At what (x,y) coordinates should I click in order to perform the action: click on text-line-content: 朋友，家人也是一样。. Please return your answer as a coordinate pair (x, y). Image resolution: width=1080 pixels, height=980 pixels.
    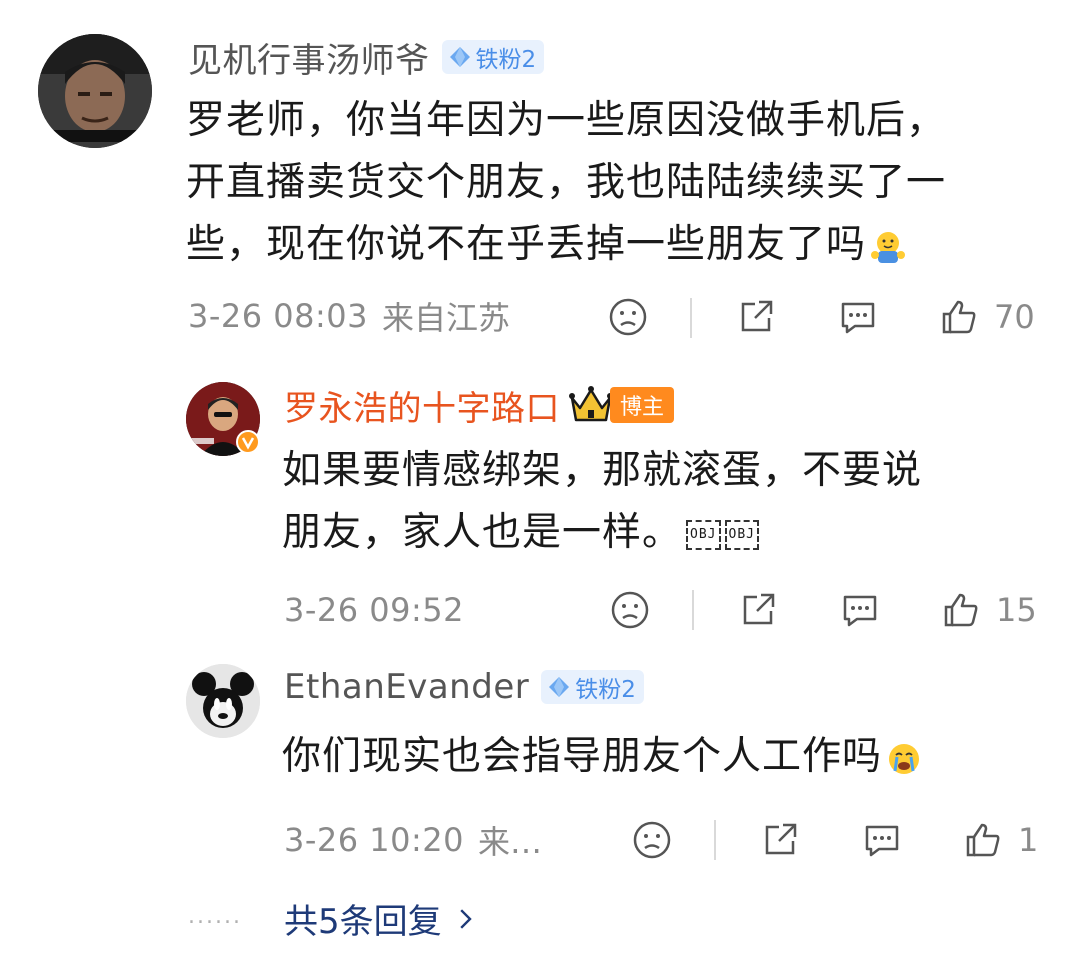
    Looking at the image, I should click on (482, 532).